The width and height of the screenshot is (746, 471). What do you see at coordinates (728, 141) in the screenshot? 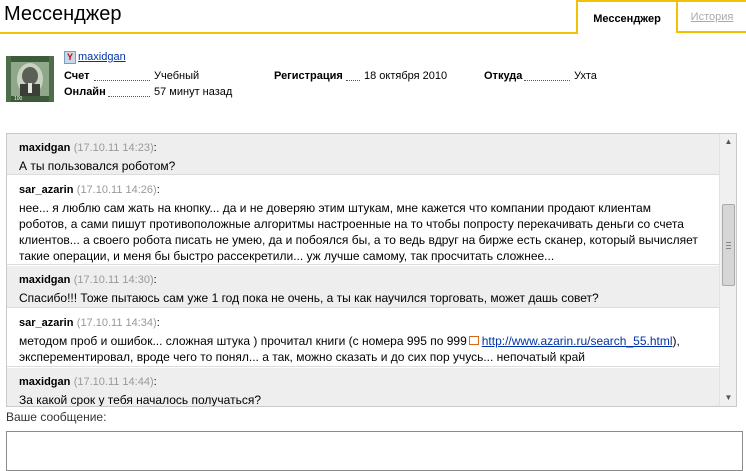
I see `arrow-up-icon: ▲` at bounding box center [728, 141].